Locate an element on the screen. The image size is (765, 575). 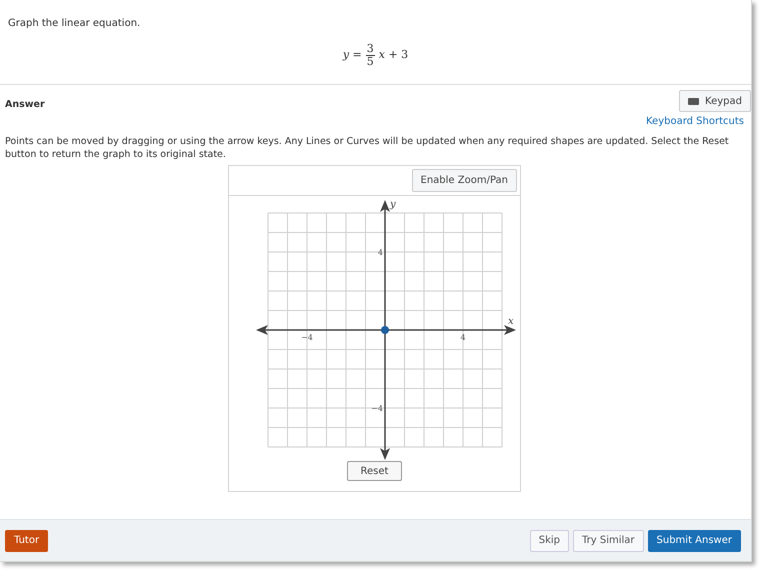
keypad-button: Keypad is located at coordinates (715, 101).